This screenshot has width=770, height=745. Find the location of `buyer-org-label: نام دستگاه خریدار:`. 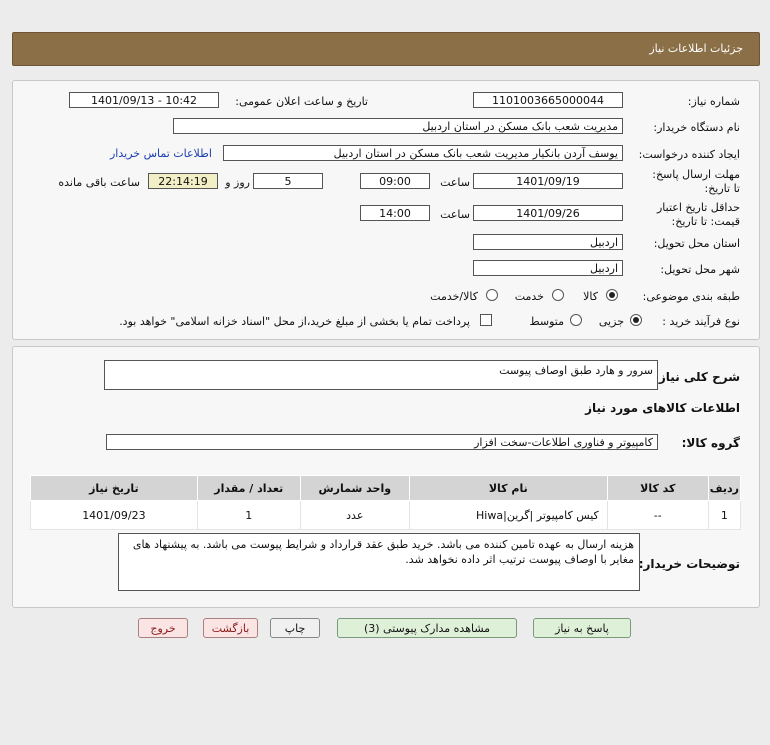

buyer-org-label: نام دستگاه خریدار: is located at coordinates (696, 127).